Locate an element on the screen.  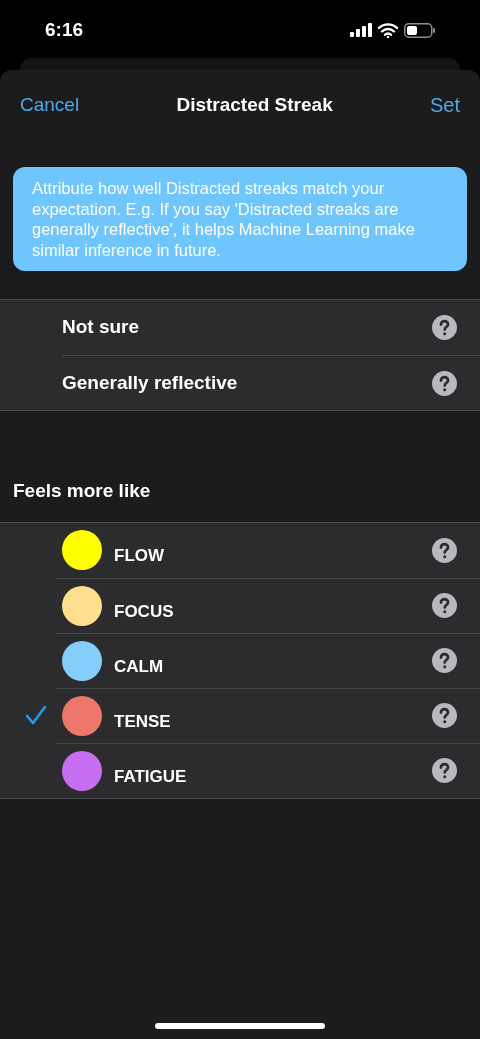
option-label: Generally reflective is located at coordinates (150, 382).